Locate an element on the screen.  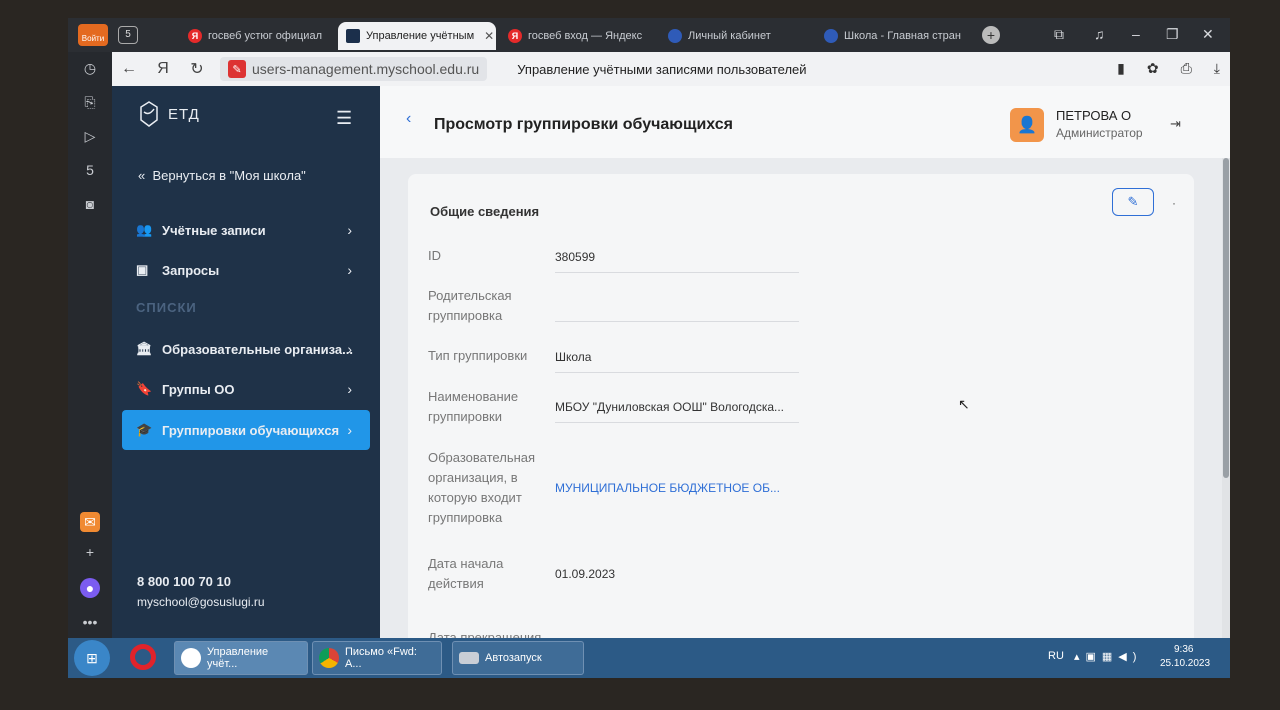
minimize-icon: – is located at coordinates (1136, 34).